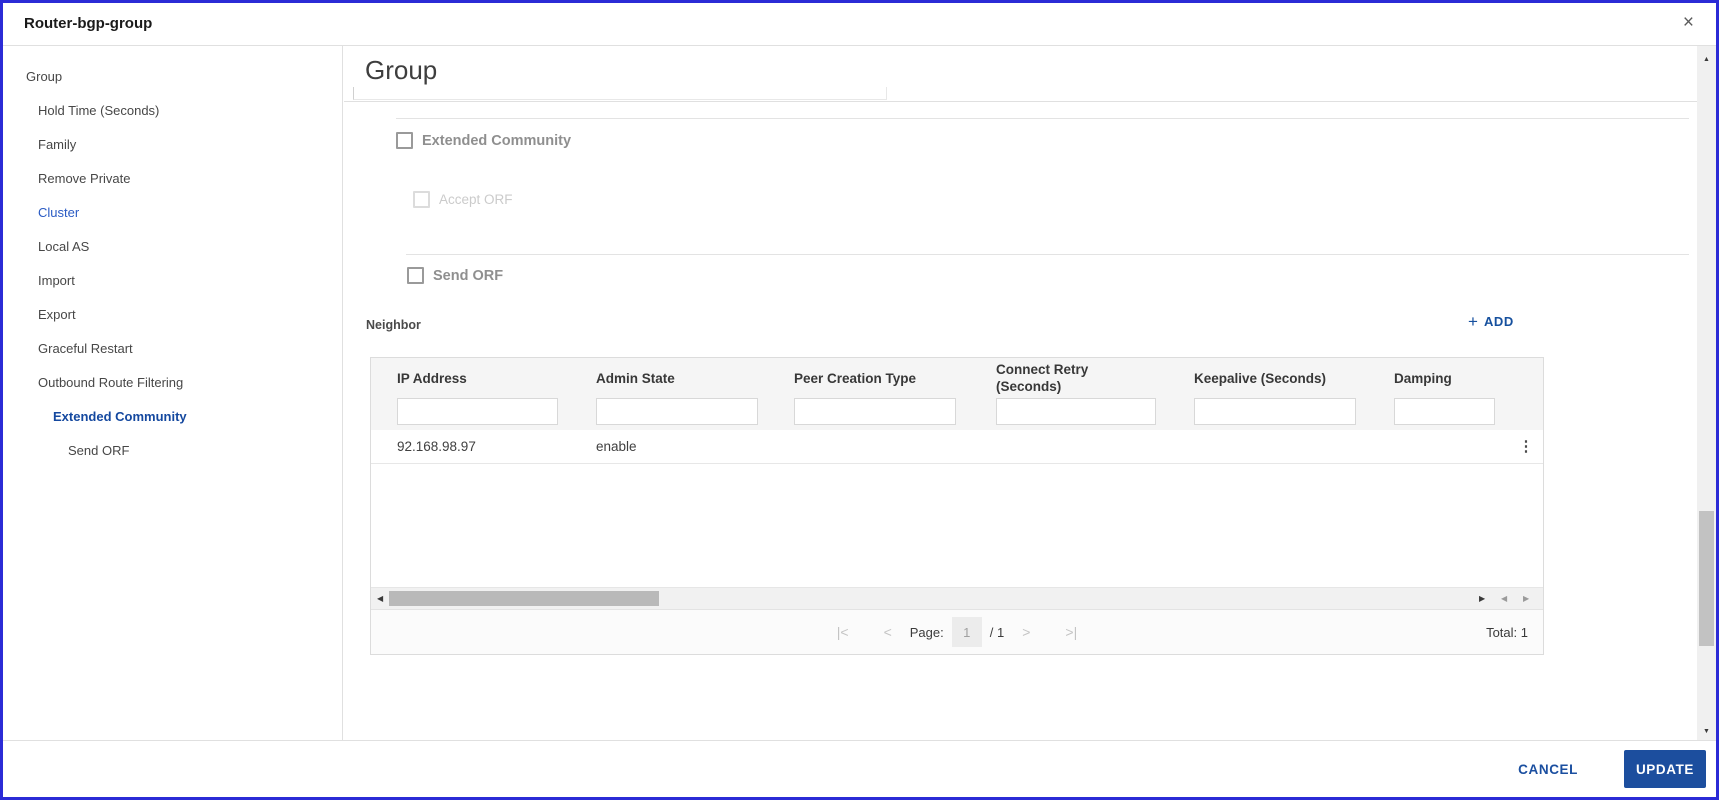  Describe the element at coordinates (926, 632) in the screenshot. I see `page-label: Page:` at that location.